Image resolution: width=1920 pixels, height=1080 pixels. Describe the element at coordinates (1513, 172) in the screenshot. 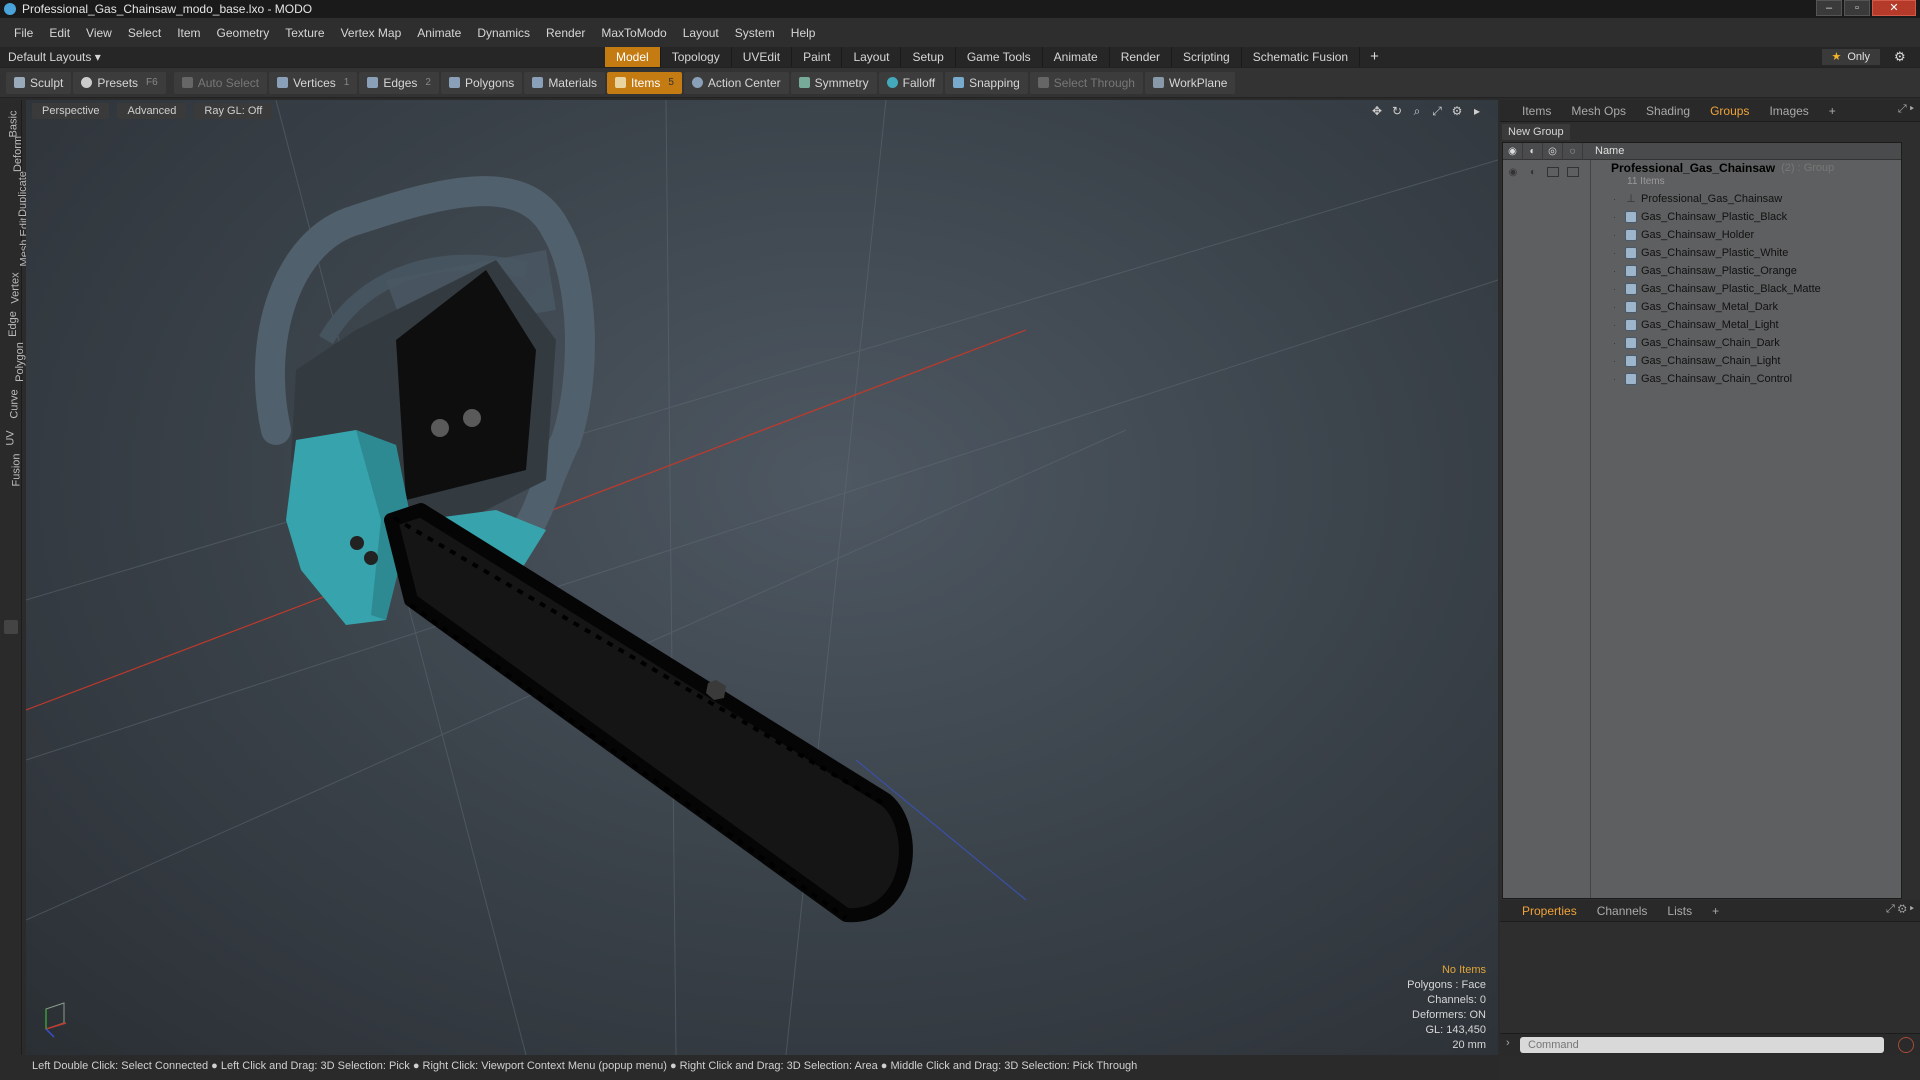

I see `group-visibility-icon: ◉` at that location.